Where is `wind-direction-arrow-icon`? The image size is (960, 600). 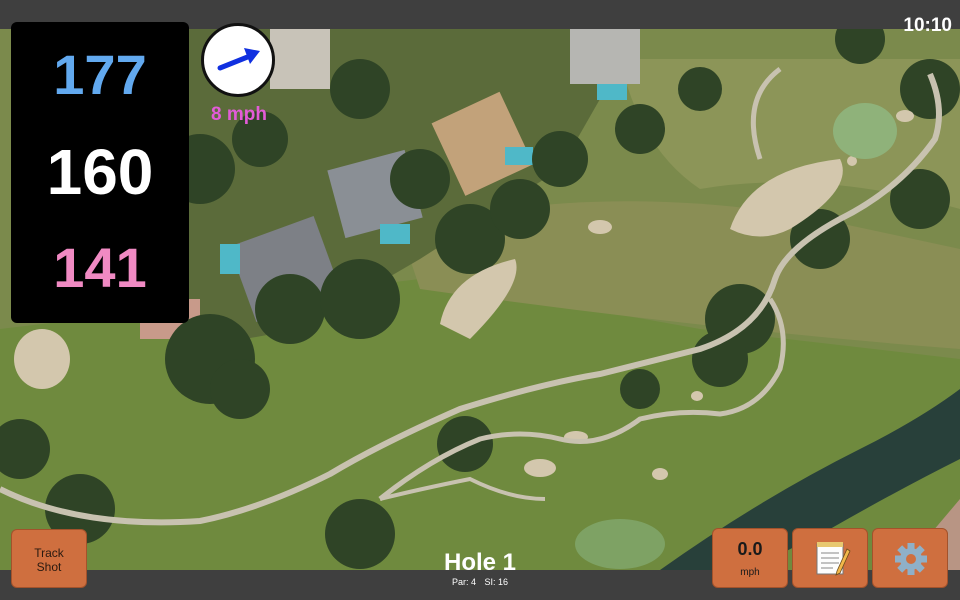
wind-direction-arrow-icon is located at coordinates (238, 59).